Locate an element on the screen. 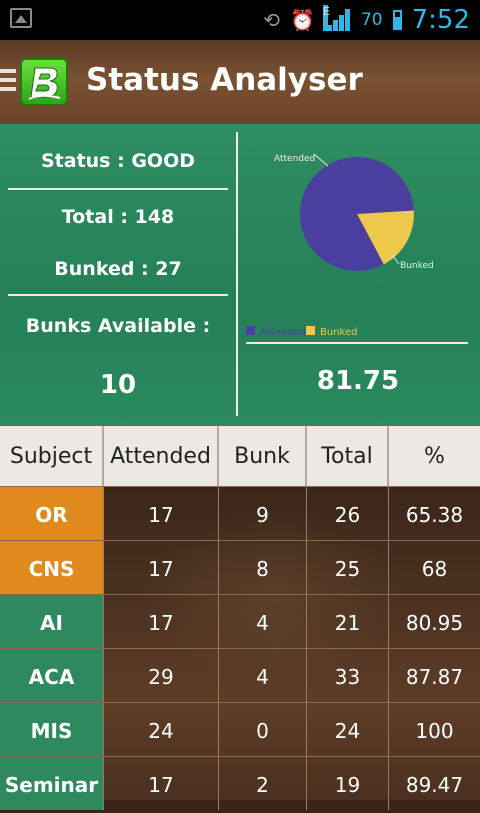  pie-bunked-label: Bunked is located at coordinates (417, 266).